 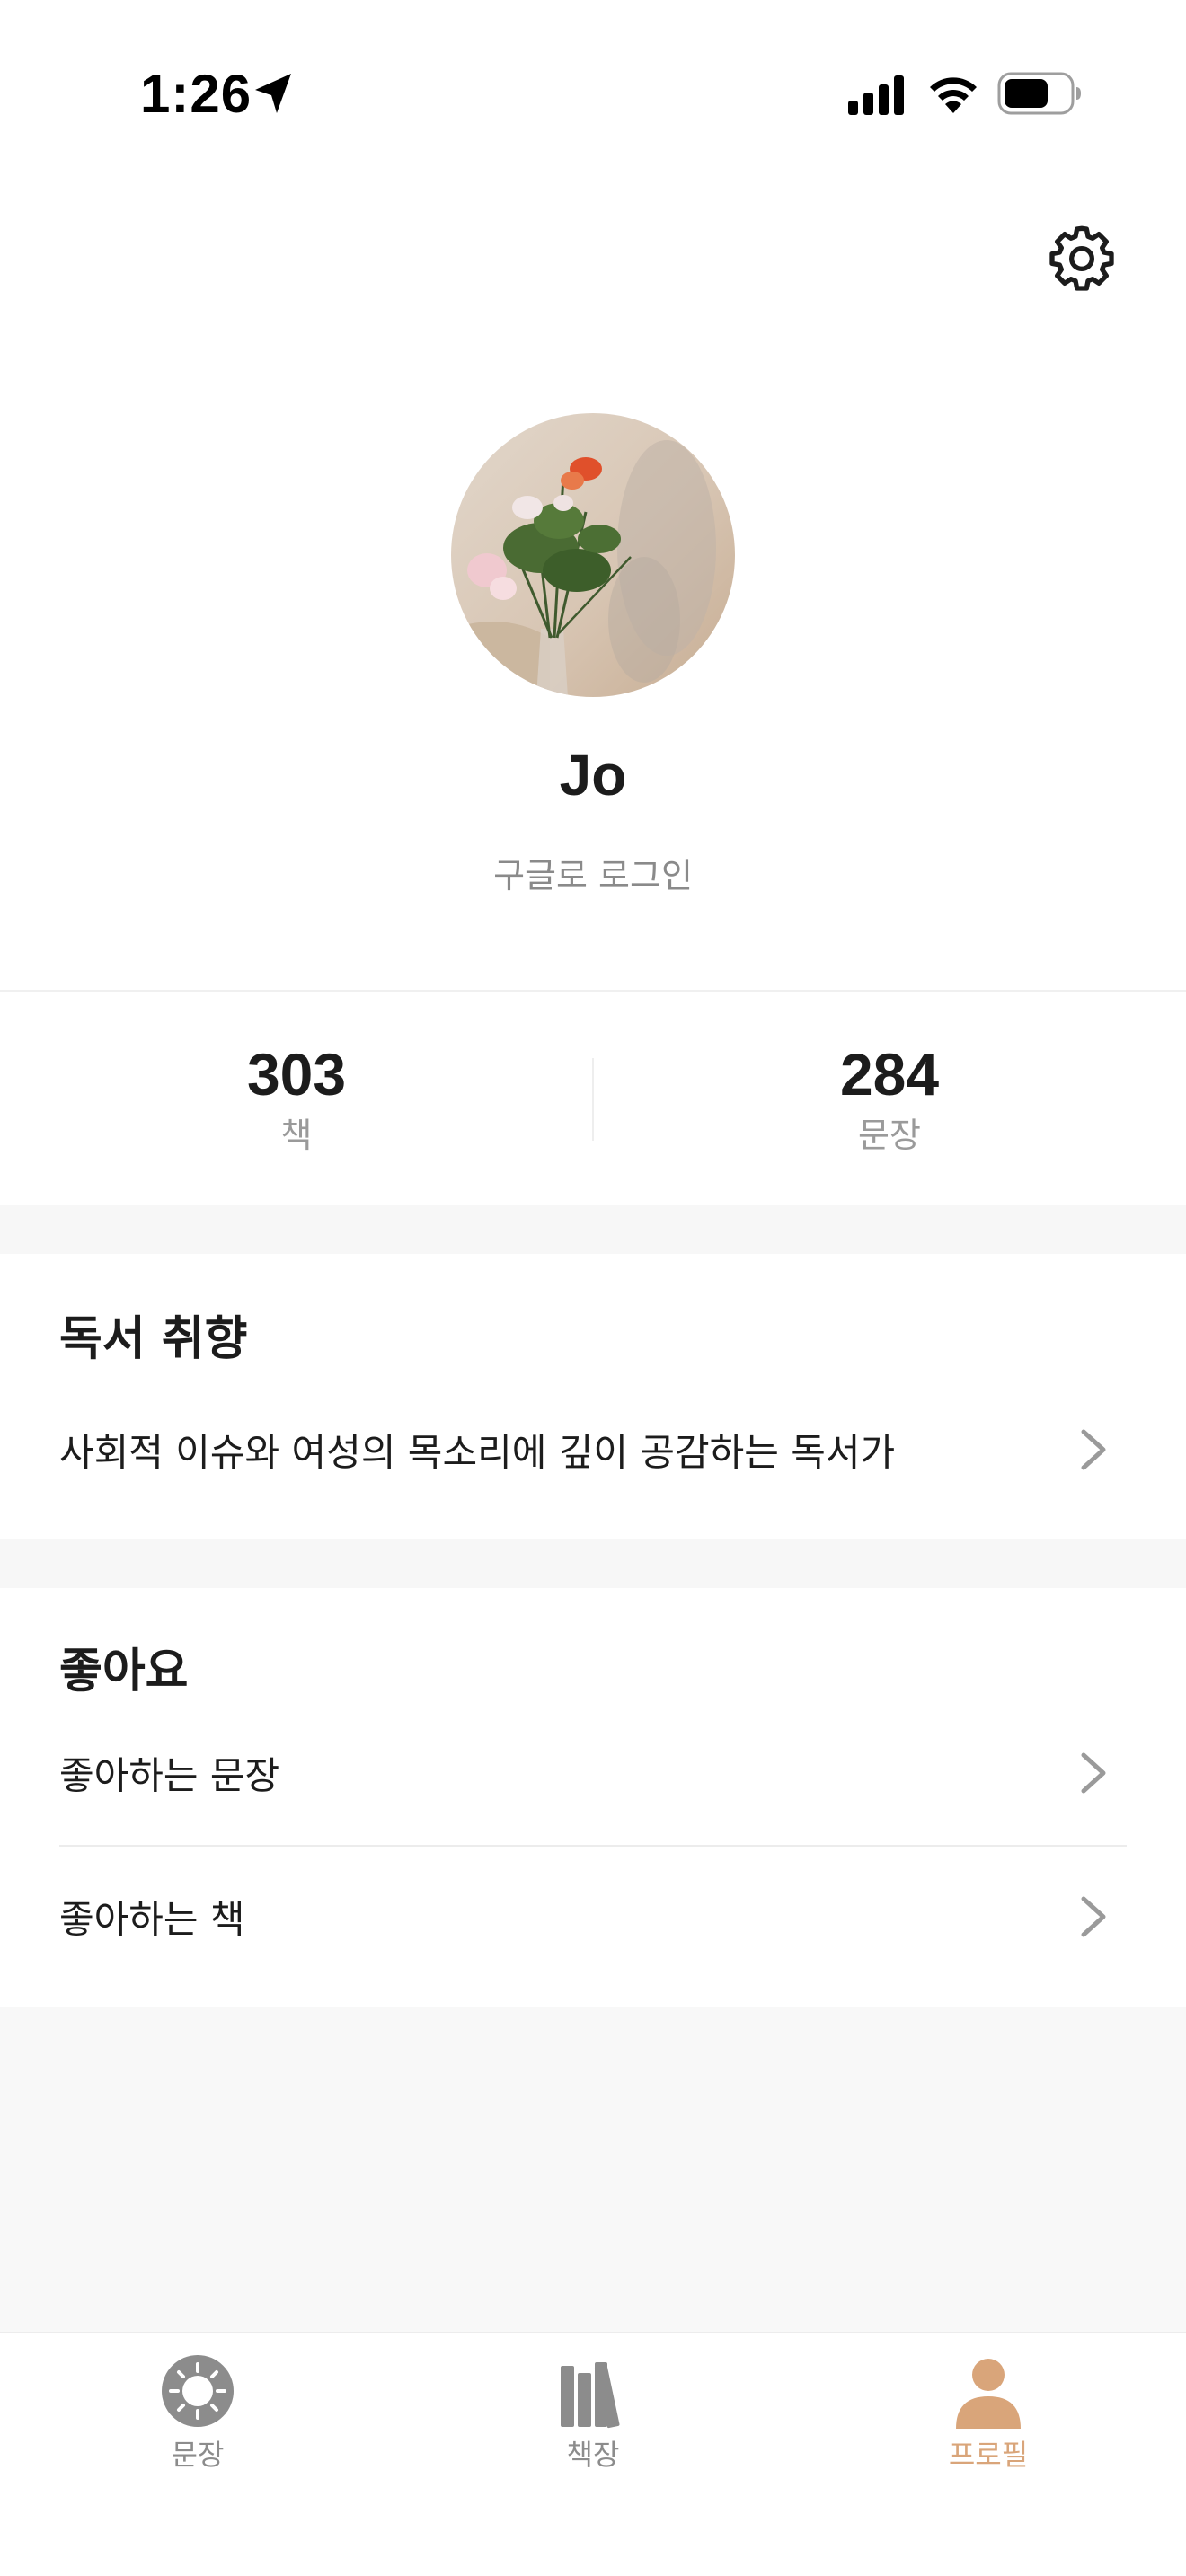 What do you see at coordinates (593, 775) in the screenshot?
I see `profile-name: Jo` at bounding box center [593, 775].